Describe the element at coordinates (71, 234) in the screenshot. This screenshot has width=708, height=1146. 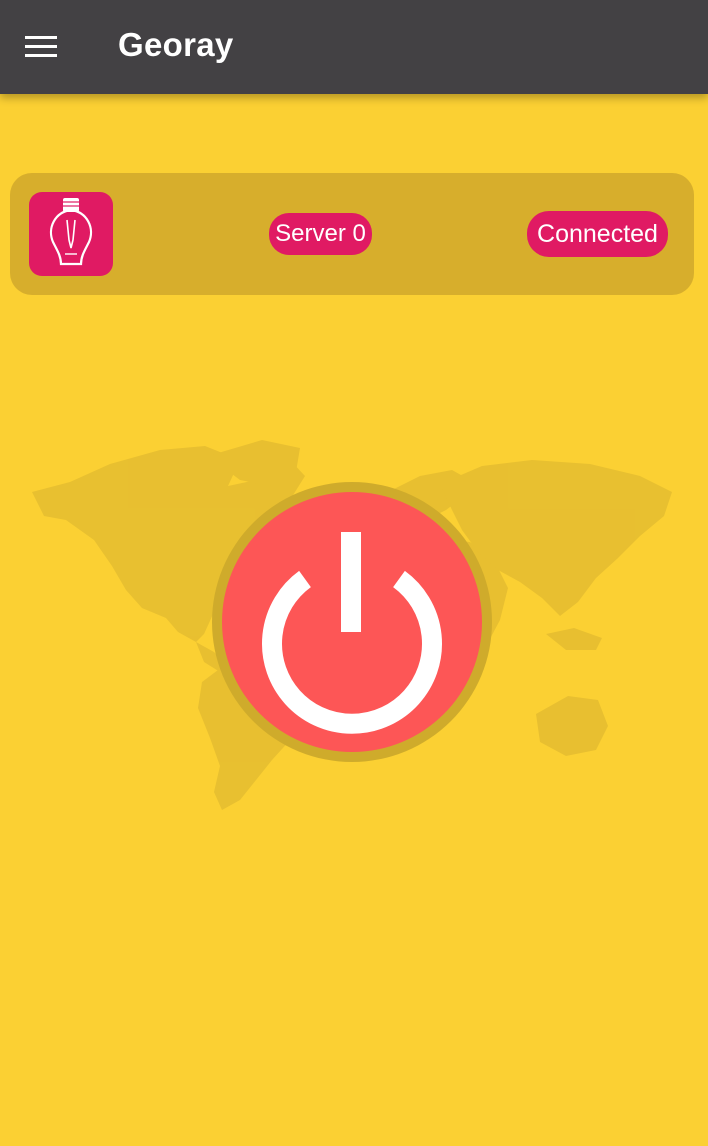
I see `lightbulb-icon` at that location.